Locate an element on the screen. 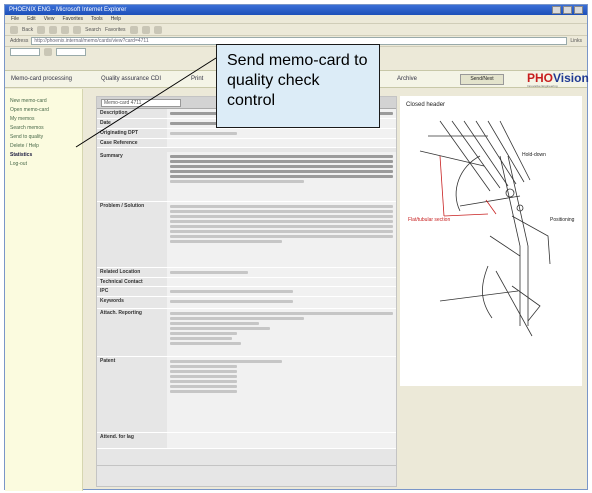  sidebar-item-logout: Log-out is located at coordinates (43, 164).